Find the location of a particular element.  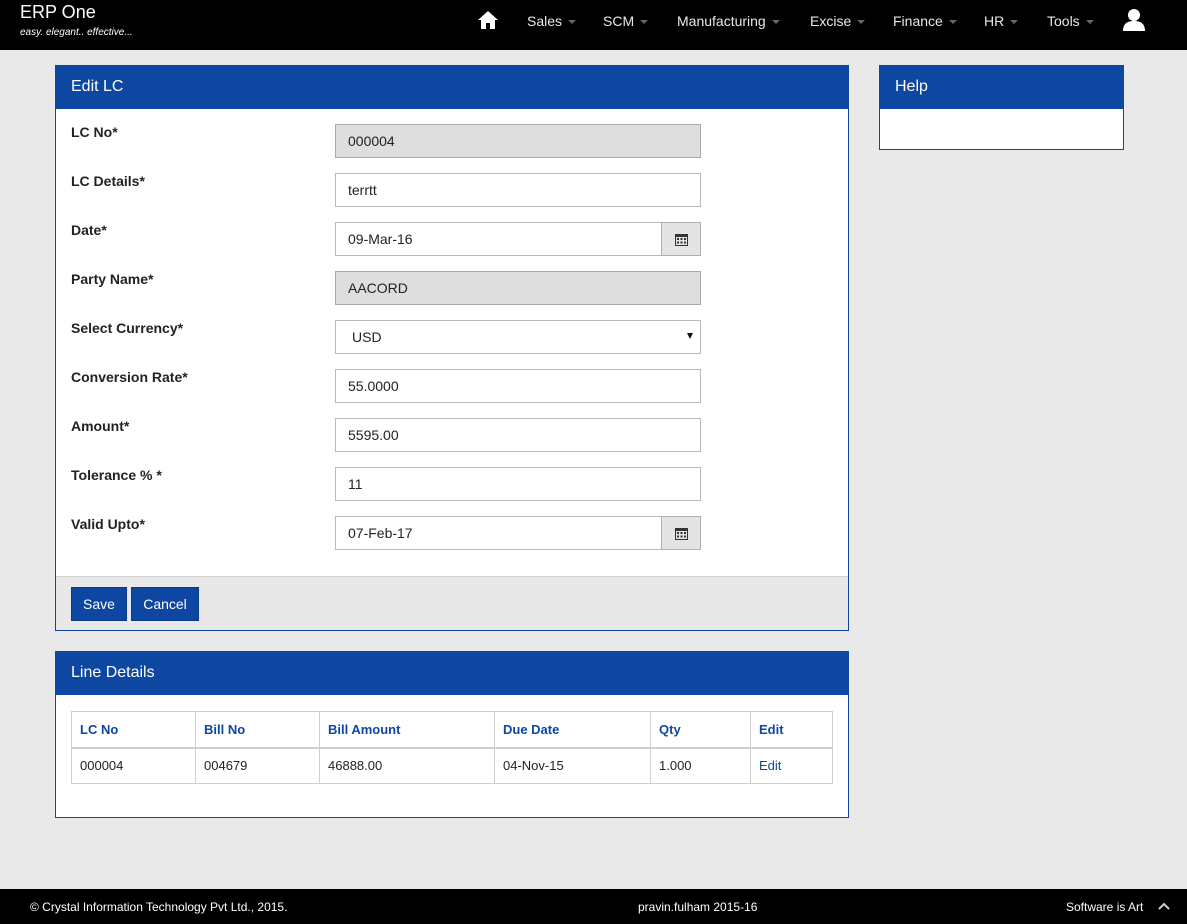

nav-excise: Excise is located at coordinates (838, 21).